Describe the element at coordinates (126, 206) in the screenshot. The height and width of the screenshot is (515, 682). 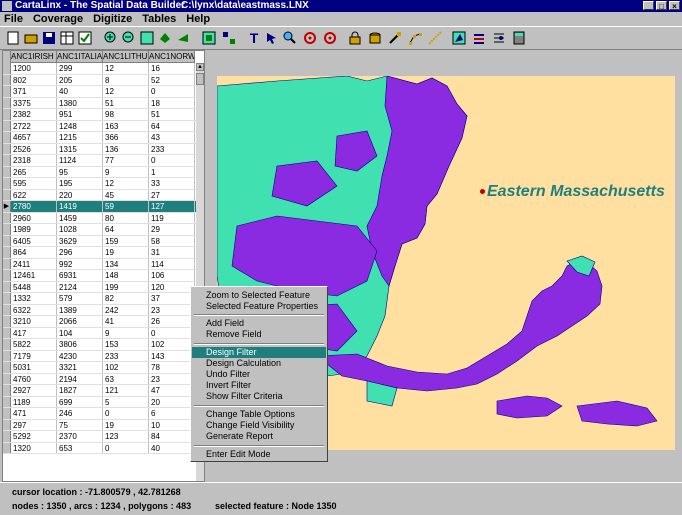
I see `table-cell: 59` at that location.